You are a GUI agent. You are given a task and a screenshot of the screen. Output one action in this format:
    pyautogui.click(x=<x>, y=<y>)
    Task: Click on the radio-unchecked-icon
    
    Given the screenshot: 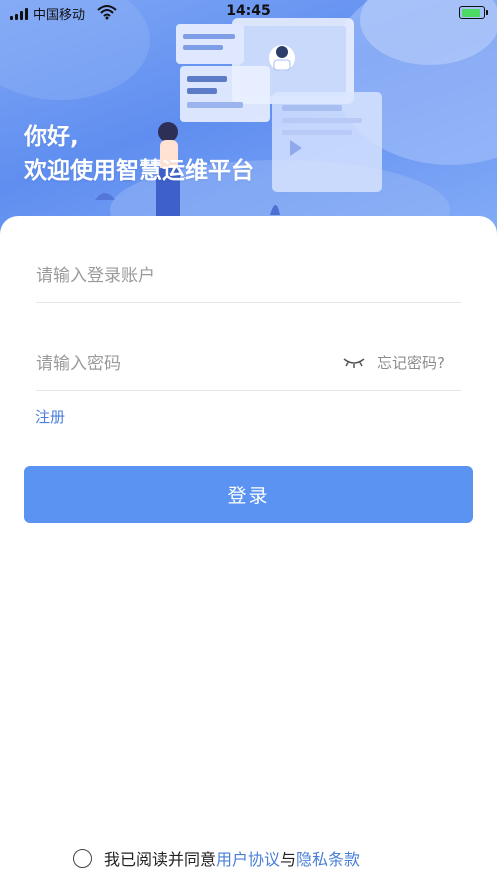 What is the action you would take?
    pyautogui.click(x=82, y=858)
    